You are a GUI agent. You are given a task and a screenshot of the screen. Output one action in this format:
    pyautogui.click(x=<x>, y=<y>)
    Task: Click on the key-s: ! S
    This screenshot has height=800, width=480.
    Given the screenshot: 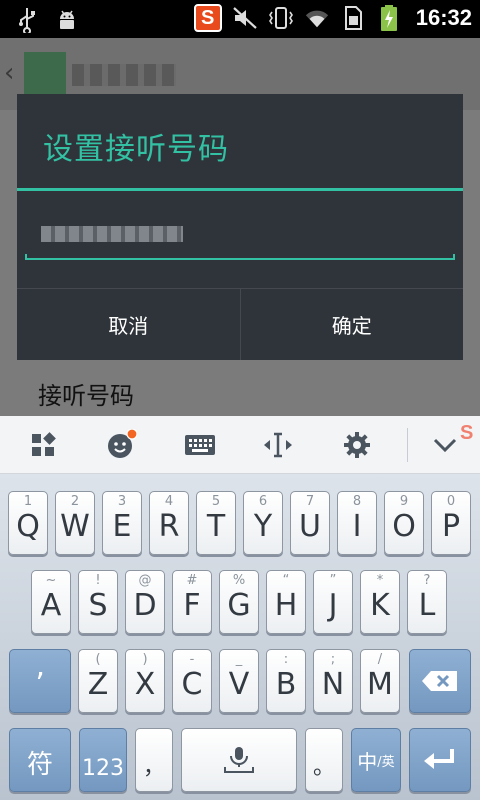 What is the action you would take?
    pyautogui.click(x=98, y=602)
    